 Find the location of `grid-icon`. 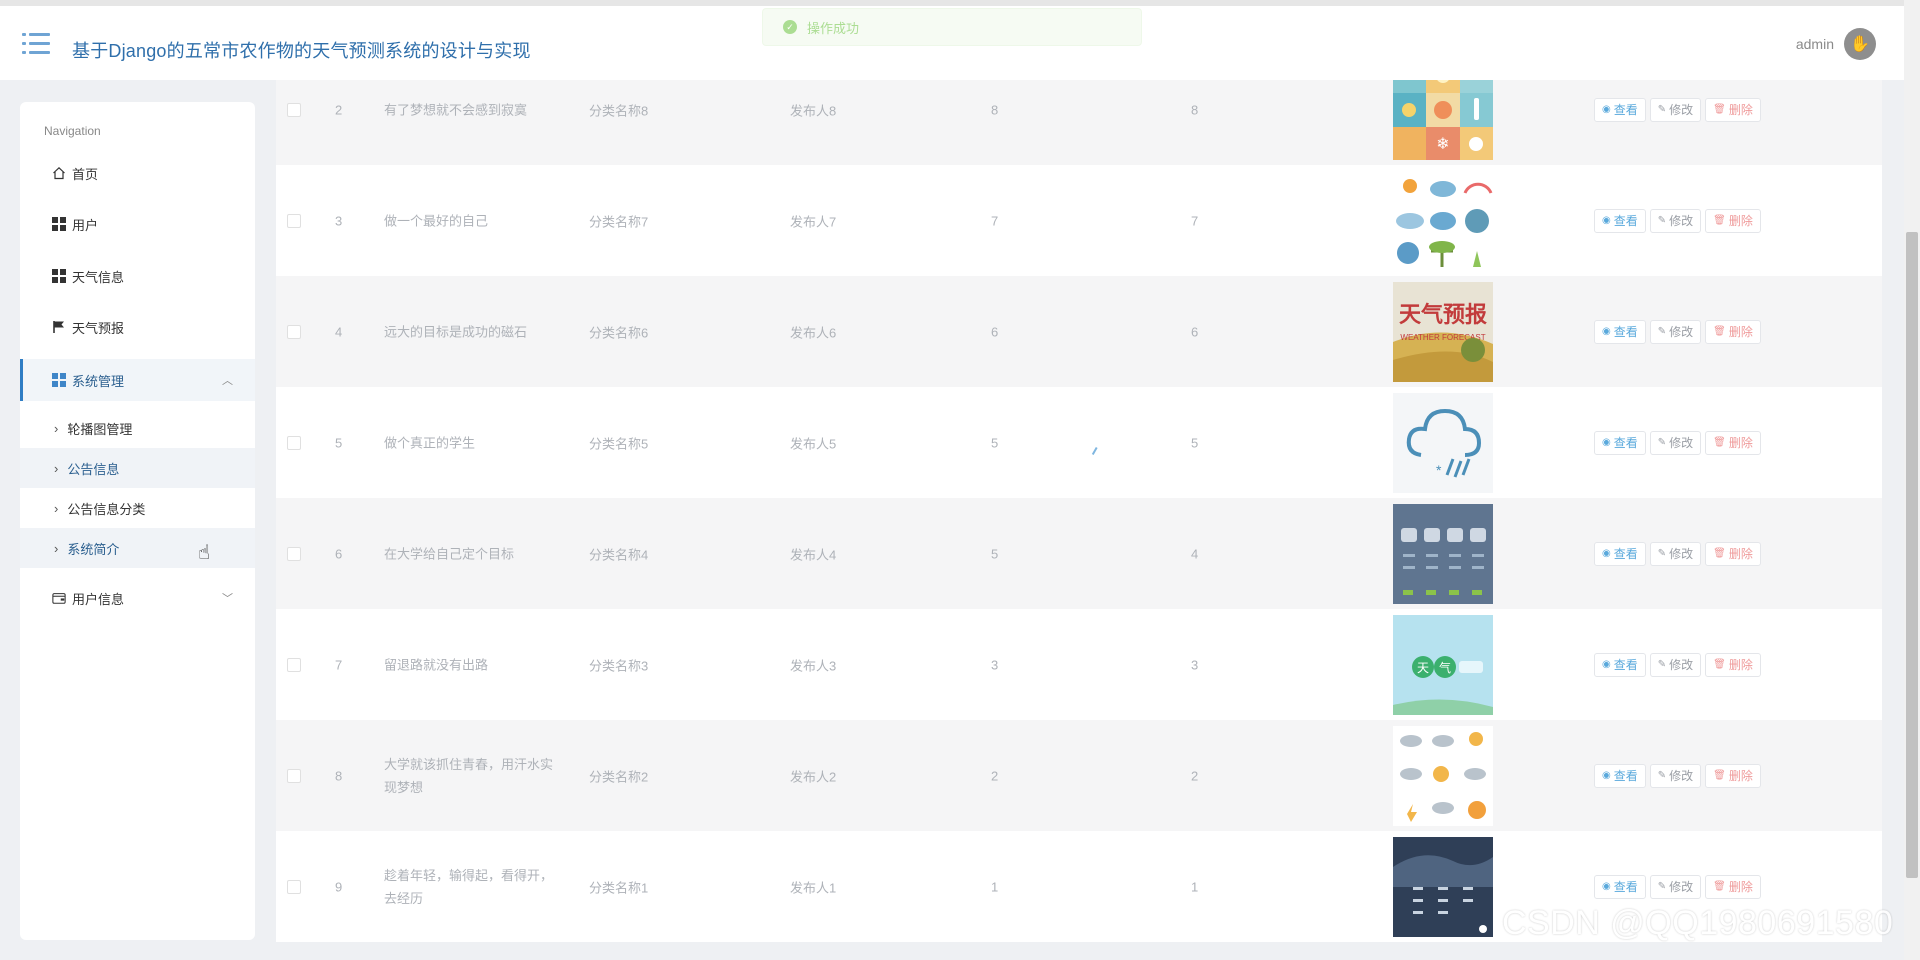

grid-icon is located at coordinates (59, 380).